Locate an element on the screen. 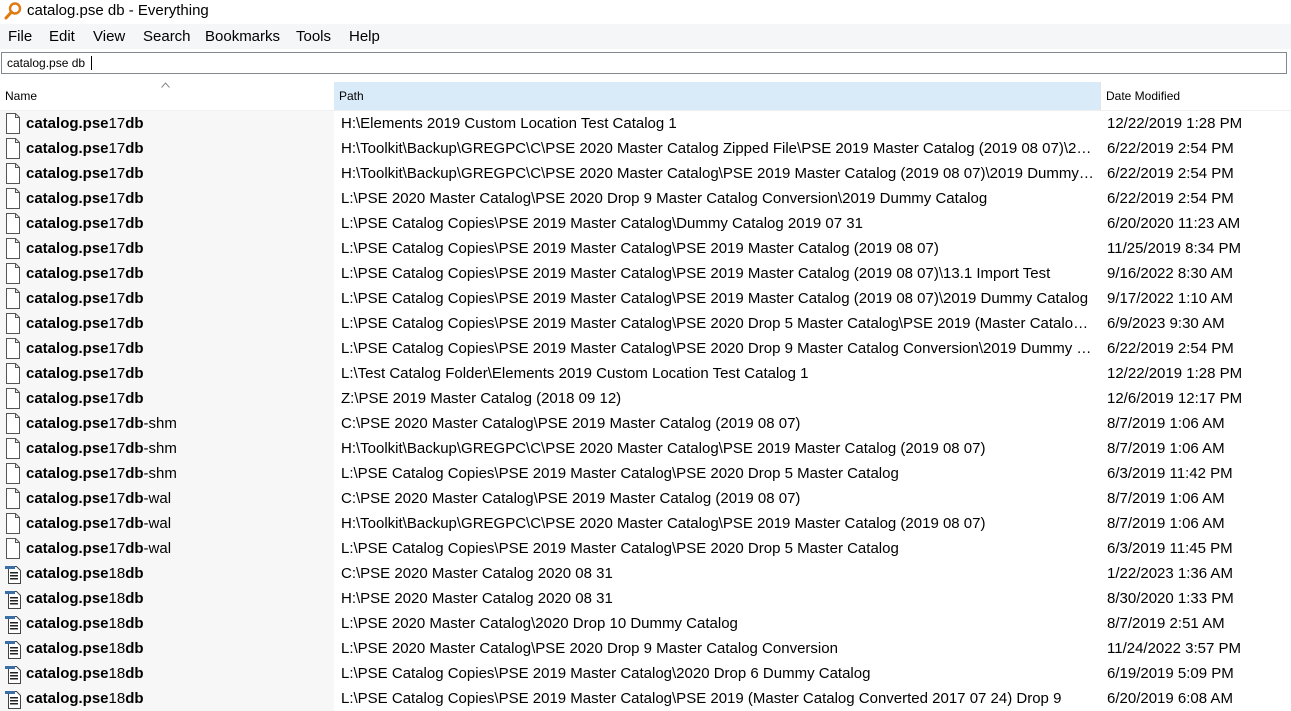 The width and height of the screenshot is (1291, 711). date-modified: 12/6/2019 12:17 PM is located at coordinates (1175, 398).